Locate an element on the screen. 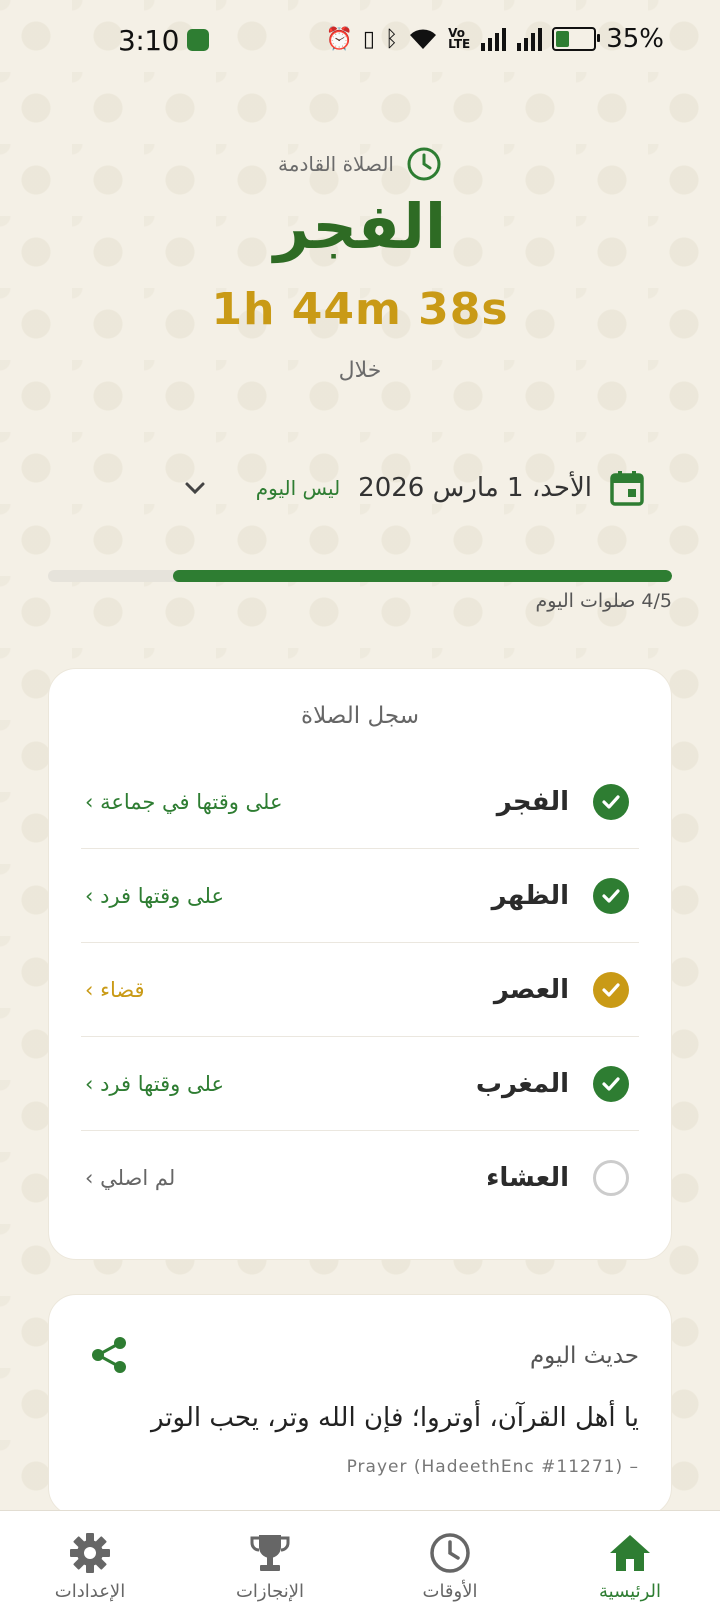 The height and width of the screenshot is (1609, 720). nav-item-times: الأوقات is located at coordinates (450, 1560).